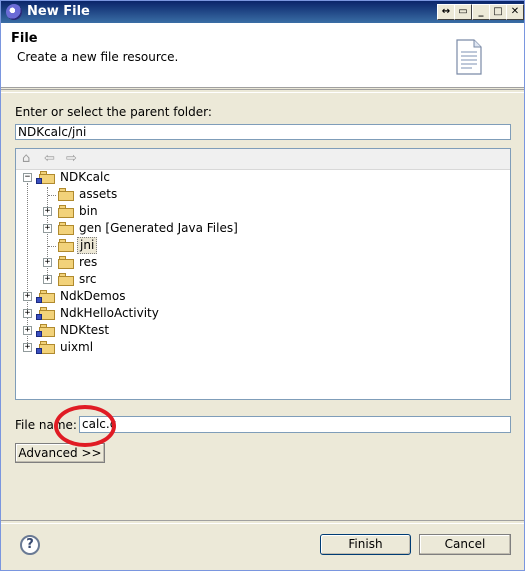 This screenshot has width=525, height=571. I want to click on tree-item-label: NdkDemos, so click(93, 296).